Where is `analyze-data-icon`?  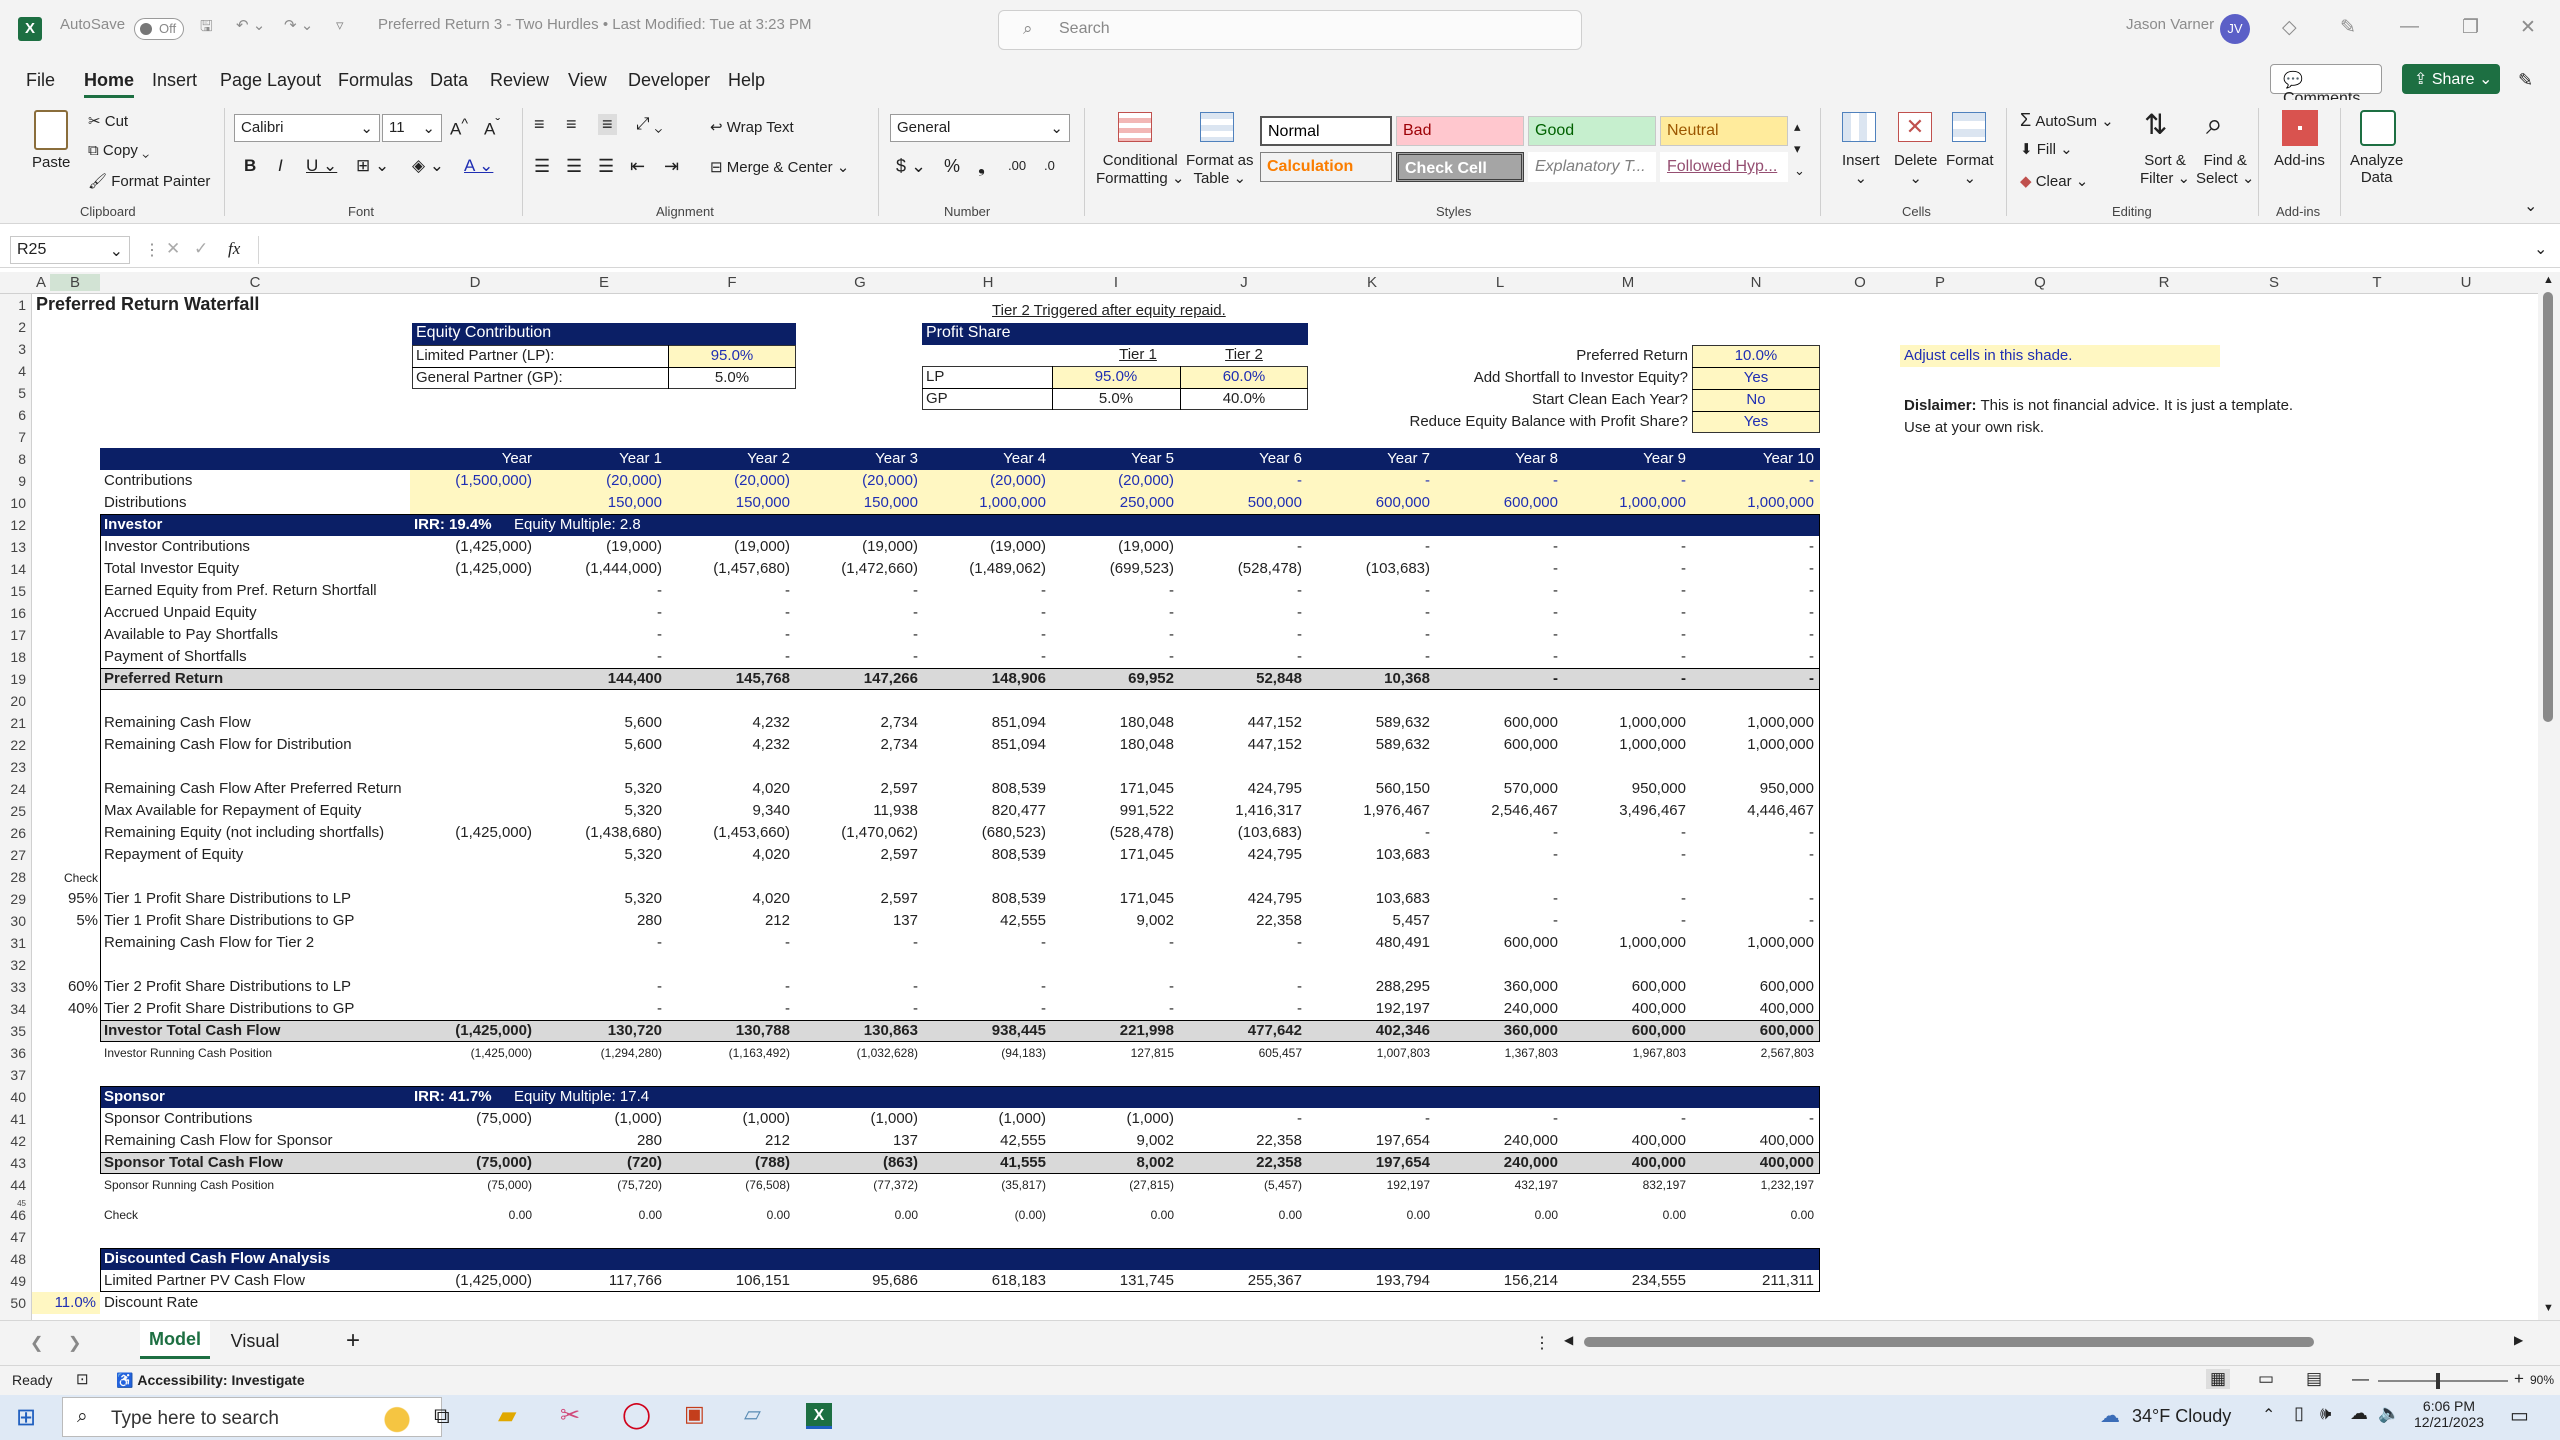 analyze-data-icon is located at coordinates (2378, 128).